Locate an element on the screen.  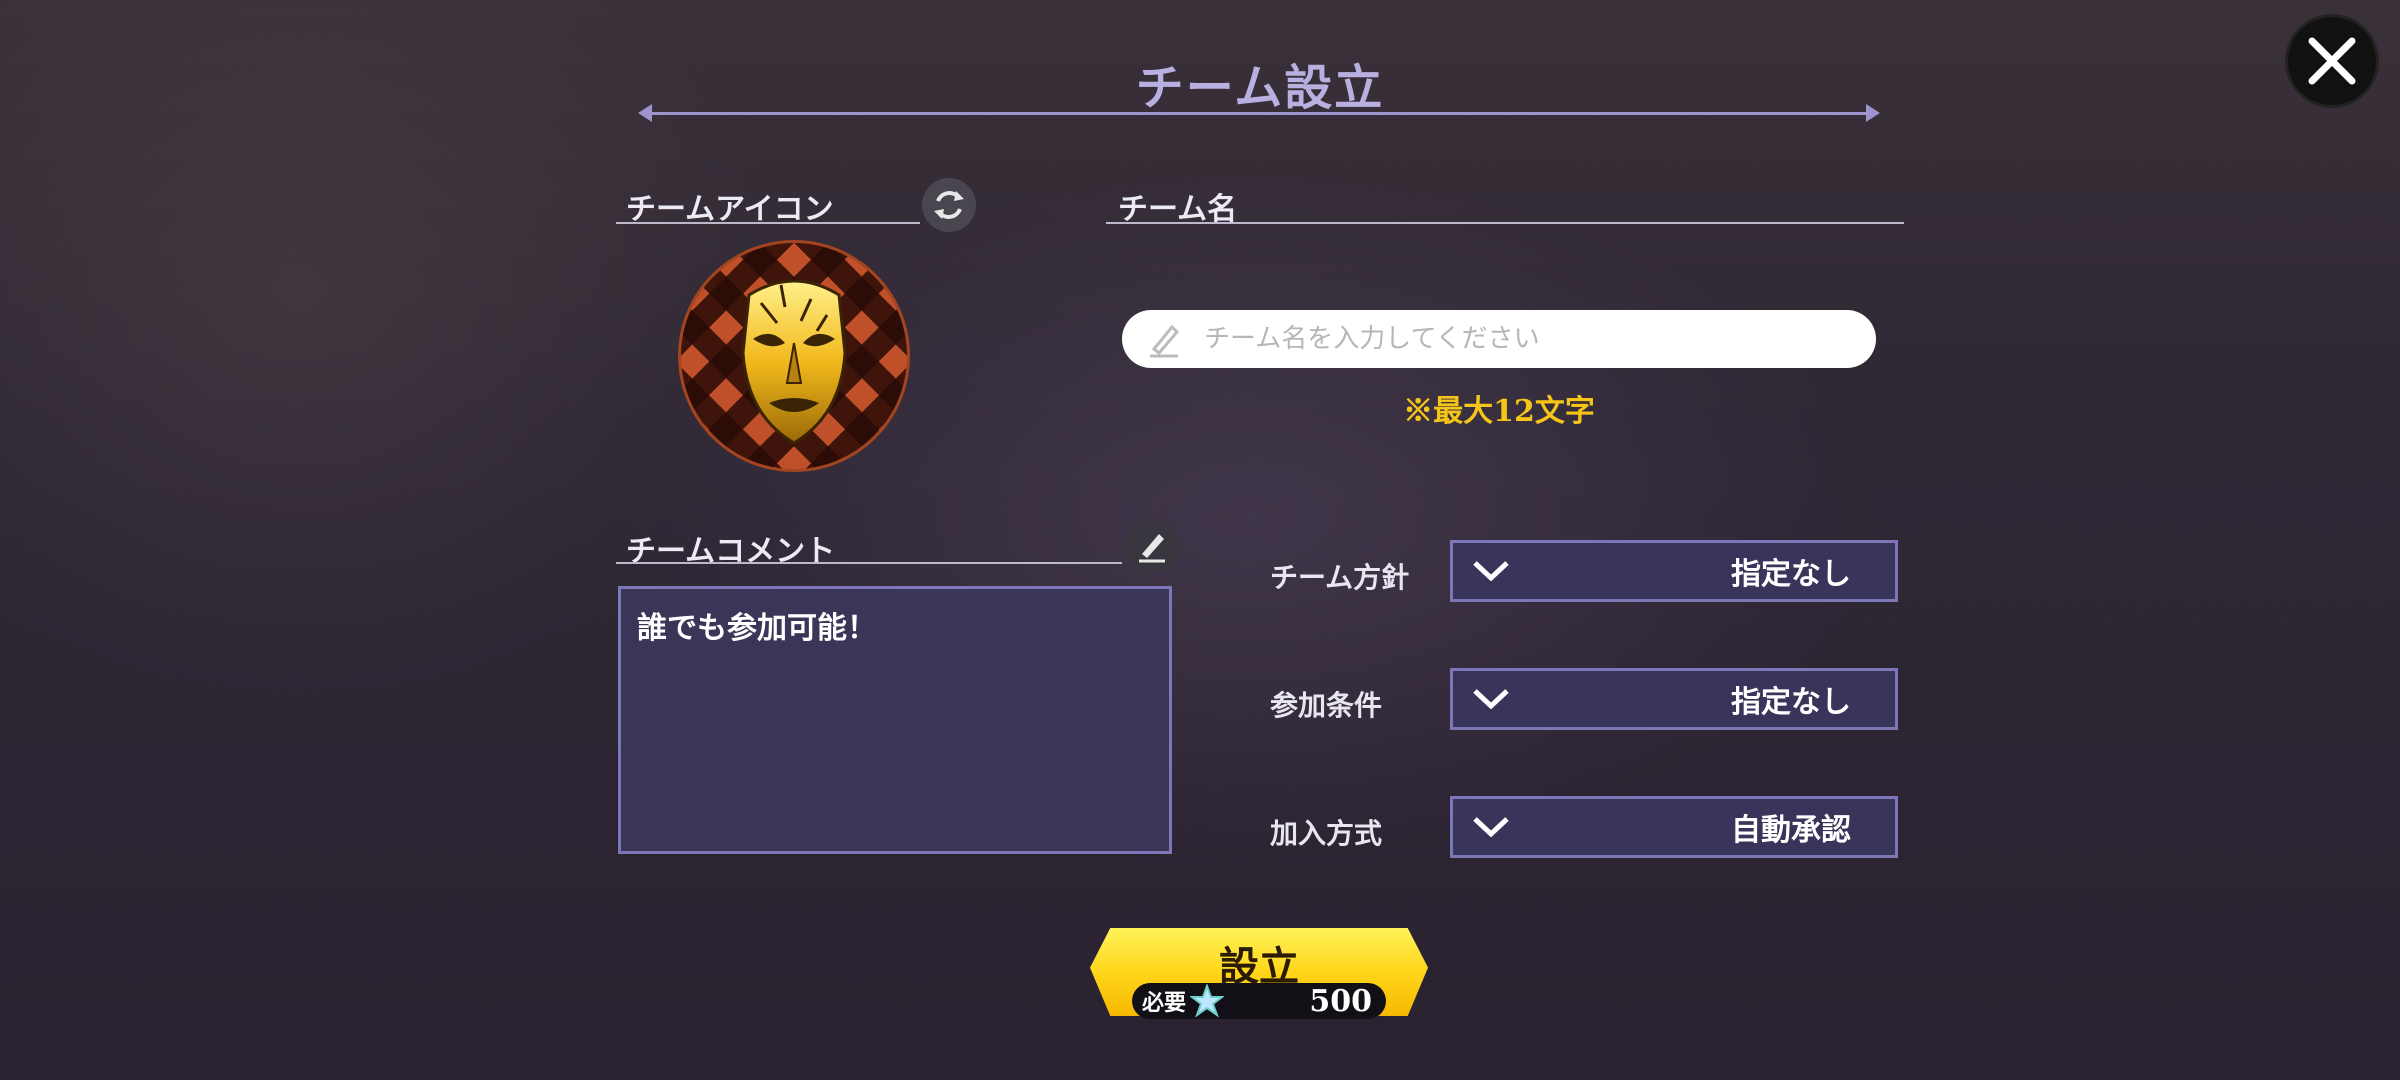
team-comment-textbox: 誰でも参加可能！ is located at coordinates (895, 720).